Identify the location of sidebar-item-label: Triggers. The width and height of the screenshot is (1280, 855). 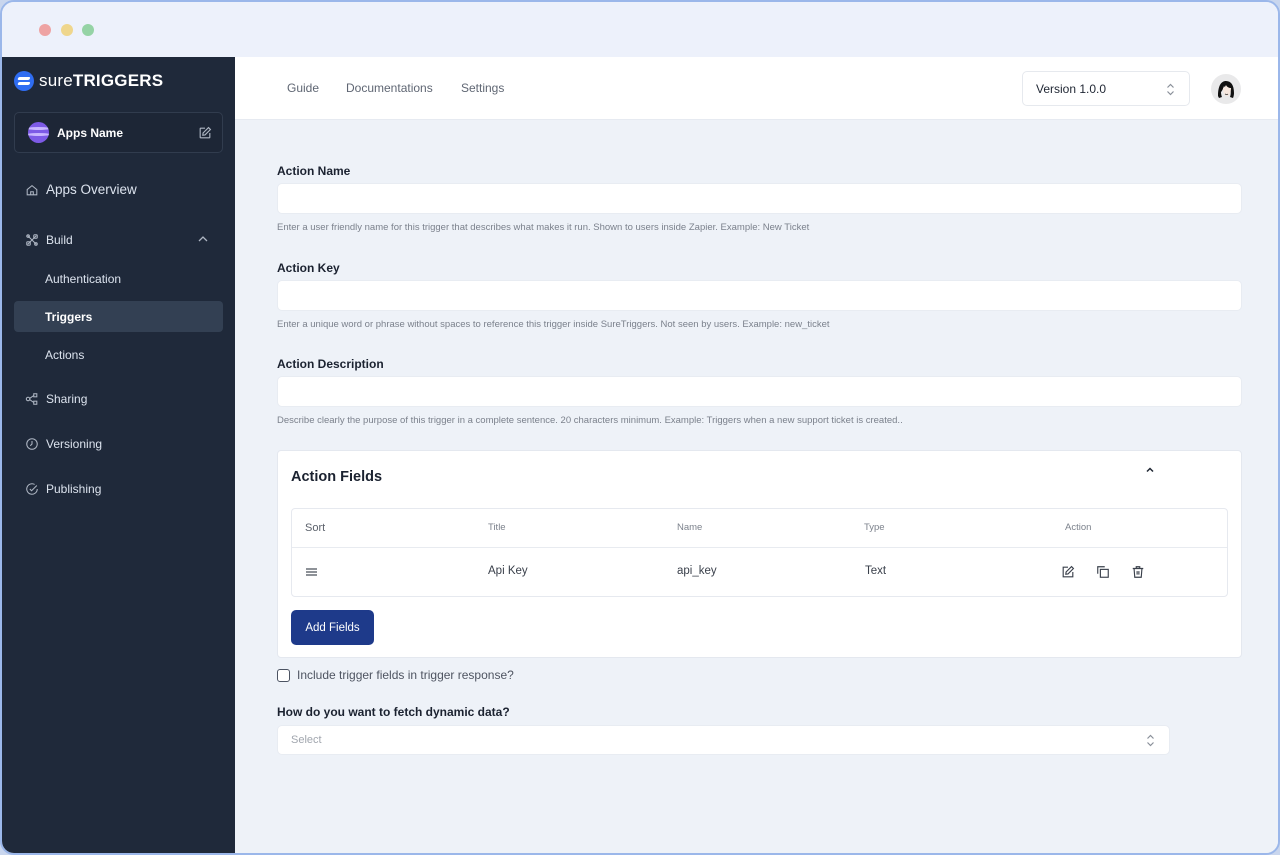
(69, 316).